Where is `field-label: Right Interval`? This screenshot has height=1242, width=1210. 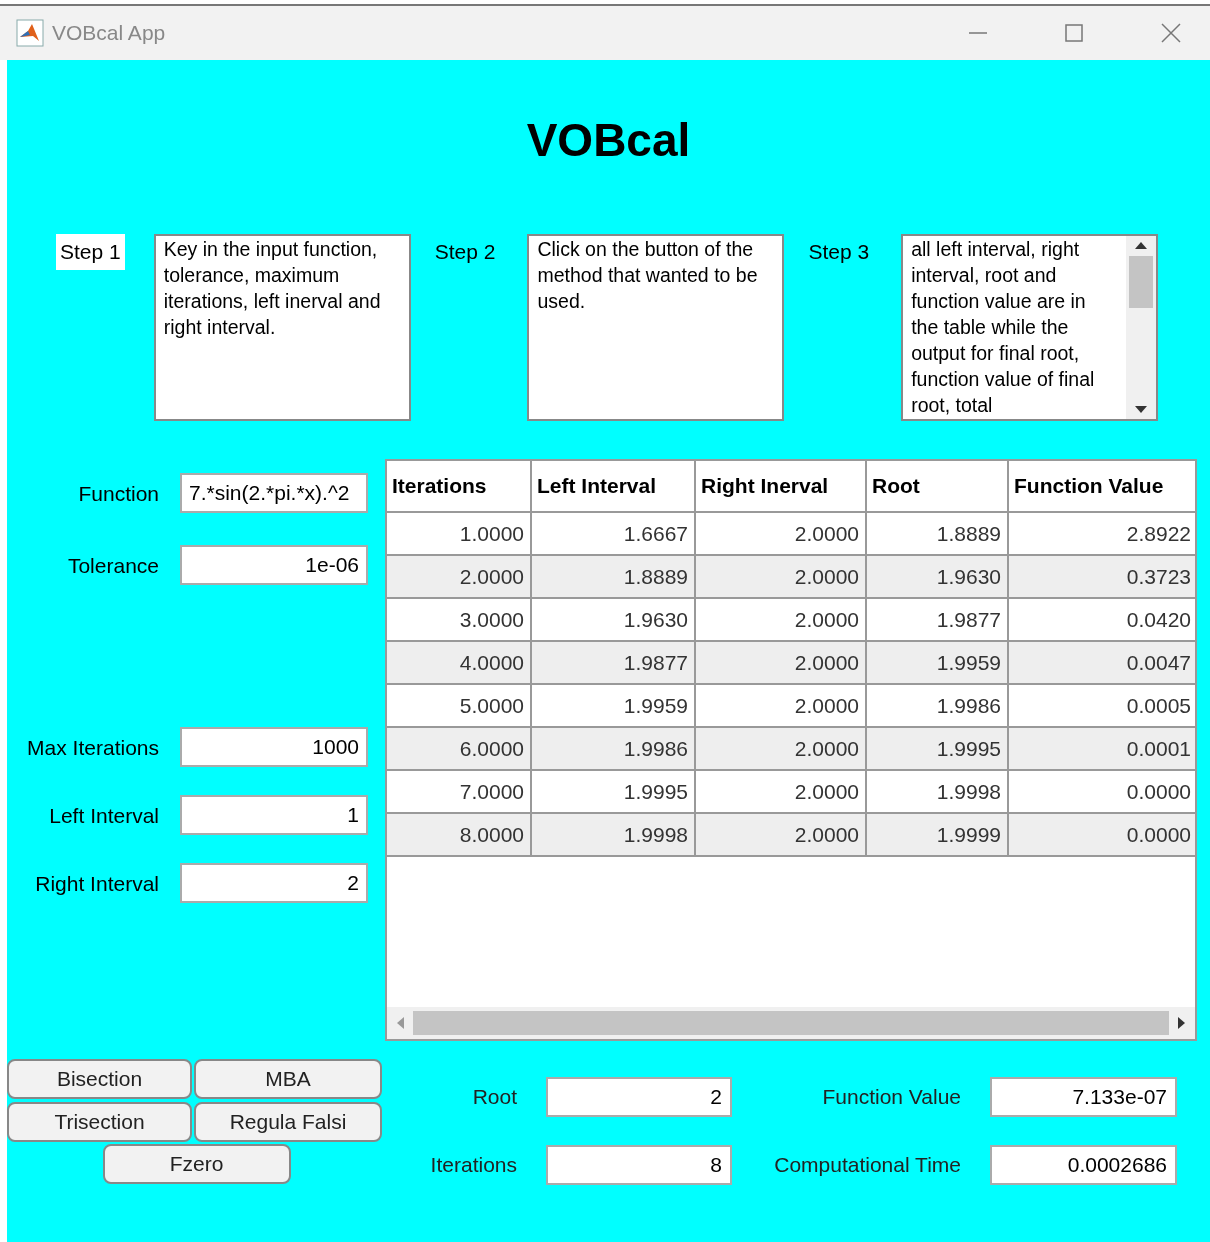 field-label: Right Interval is located at coordinates (97, 884).